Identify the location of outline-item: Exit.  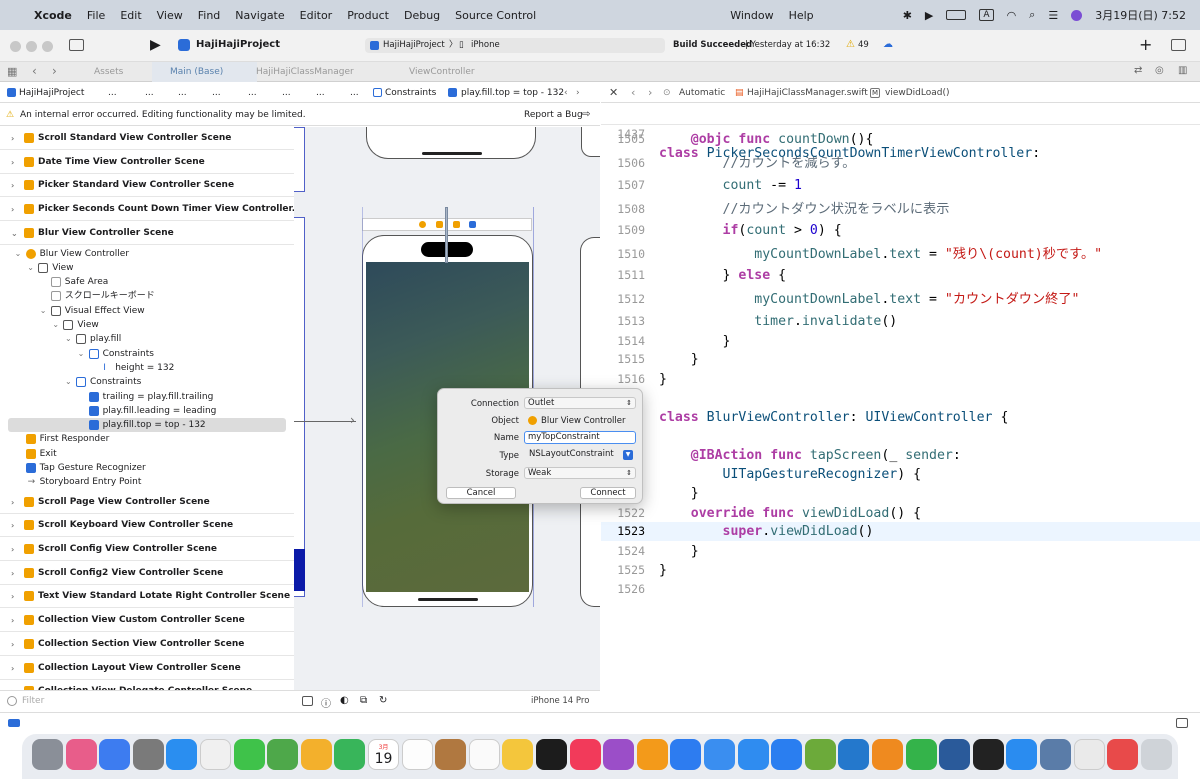
(147, 454).